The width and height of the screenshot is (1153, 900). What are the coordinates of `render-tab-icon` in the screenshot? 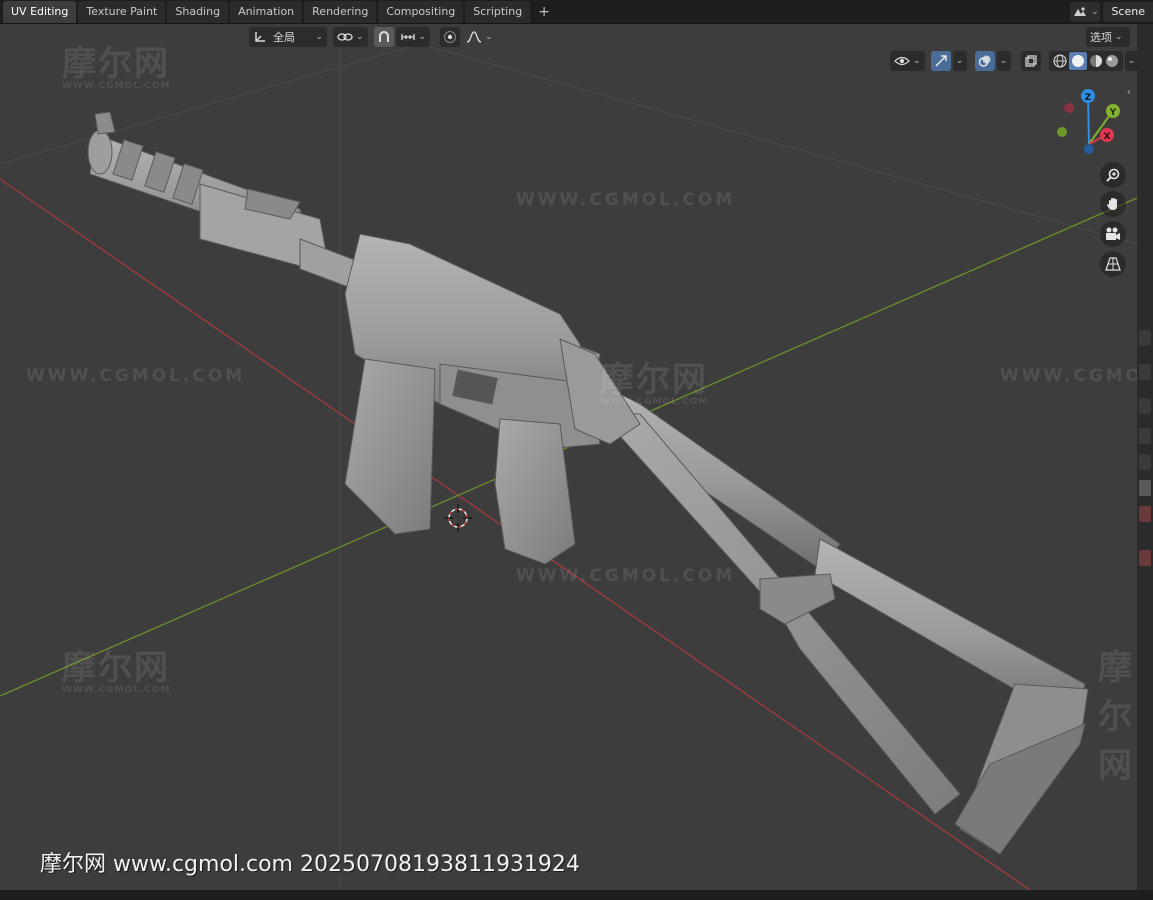 It's located at (1145, 372).